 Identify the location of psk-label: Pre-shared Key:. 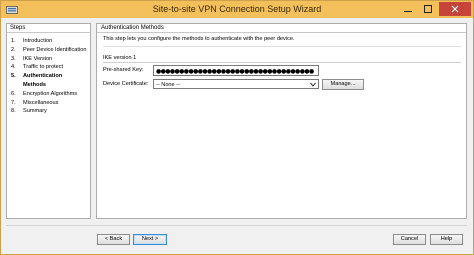
(123, 70).